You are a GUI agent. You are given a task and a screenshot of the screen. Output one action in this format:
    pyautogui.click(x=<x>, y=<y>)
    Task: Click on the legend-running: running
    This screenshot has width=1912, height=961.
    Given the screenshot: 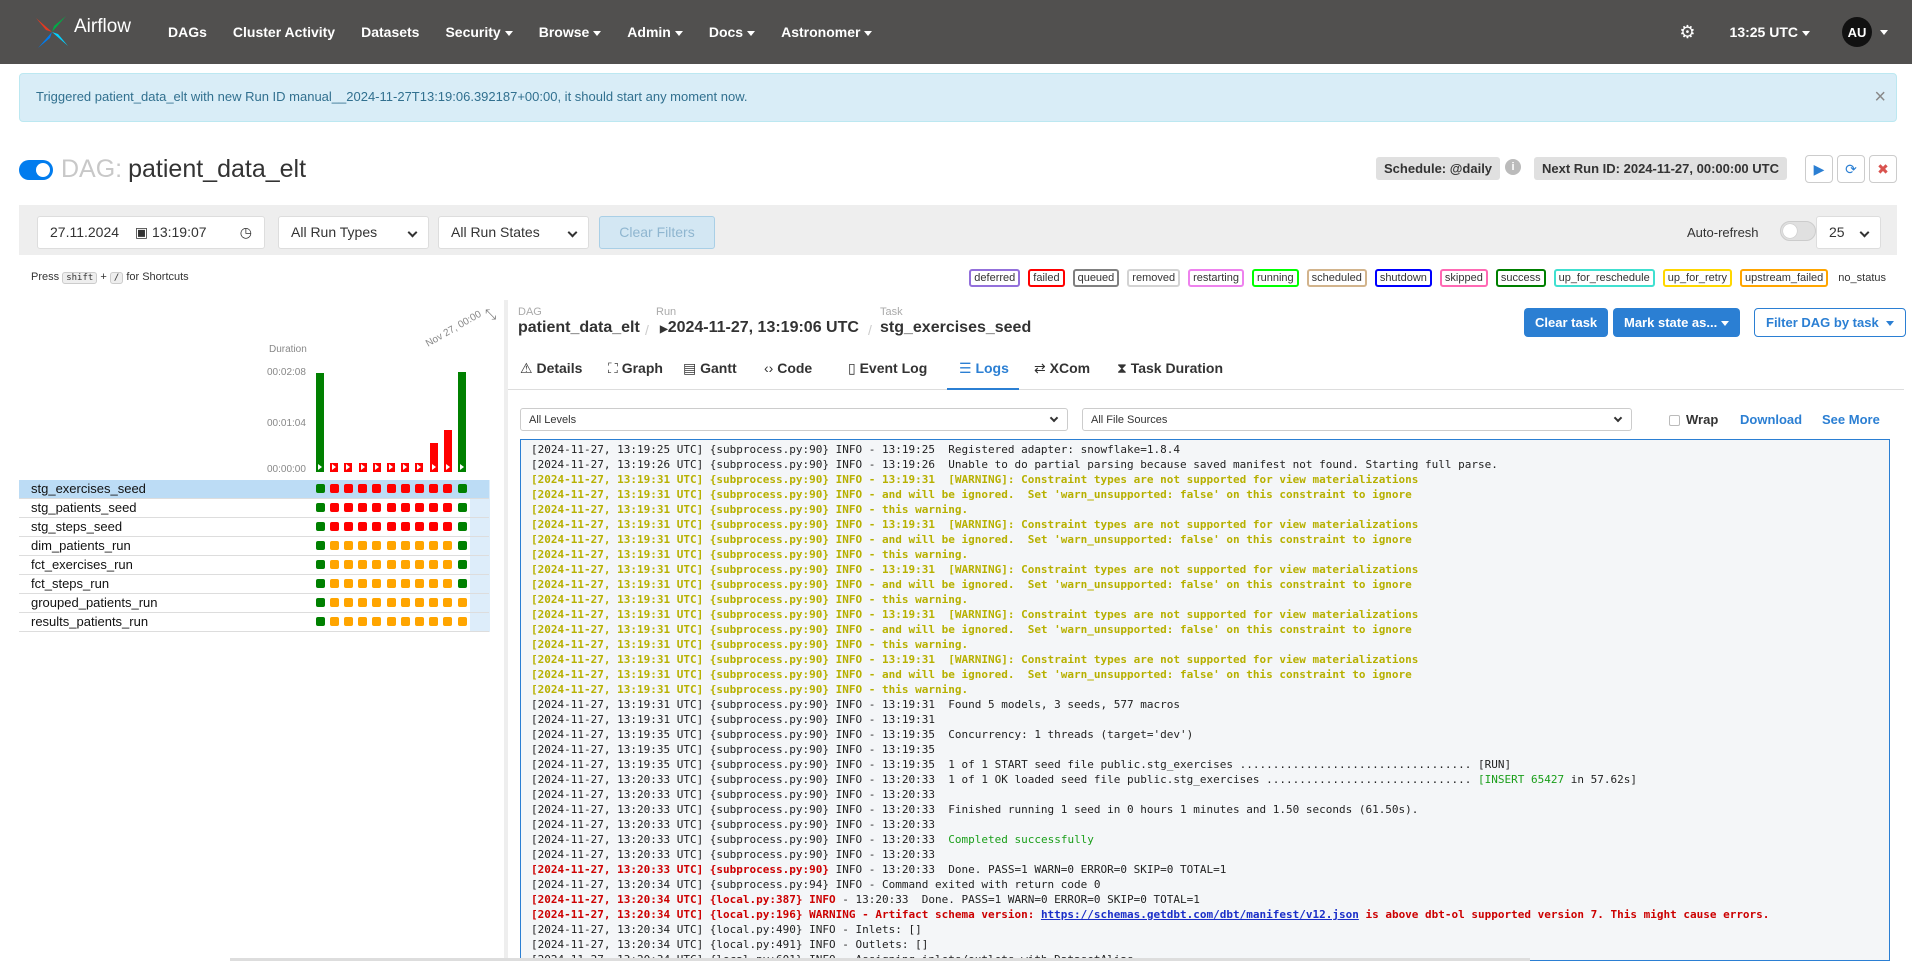 What is the action you would take?
    pyautogui.click(x=1275, y=278)
    